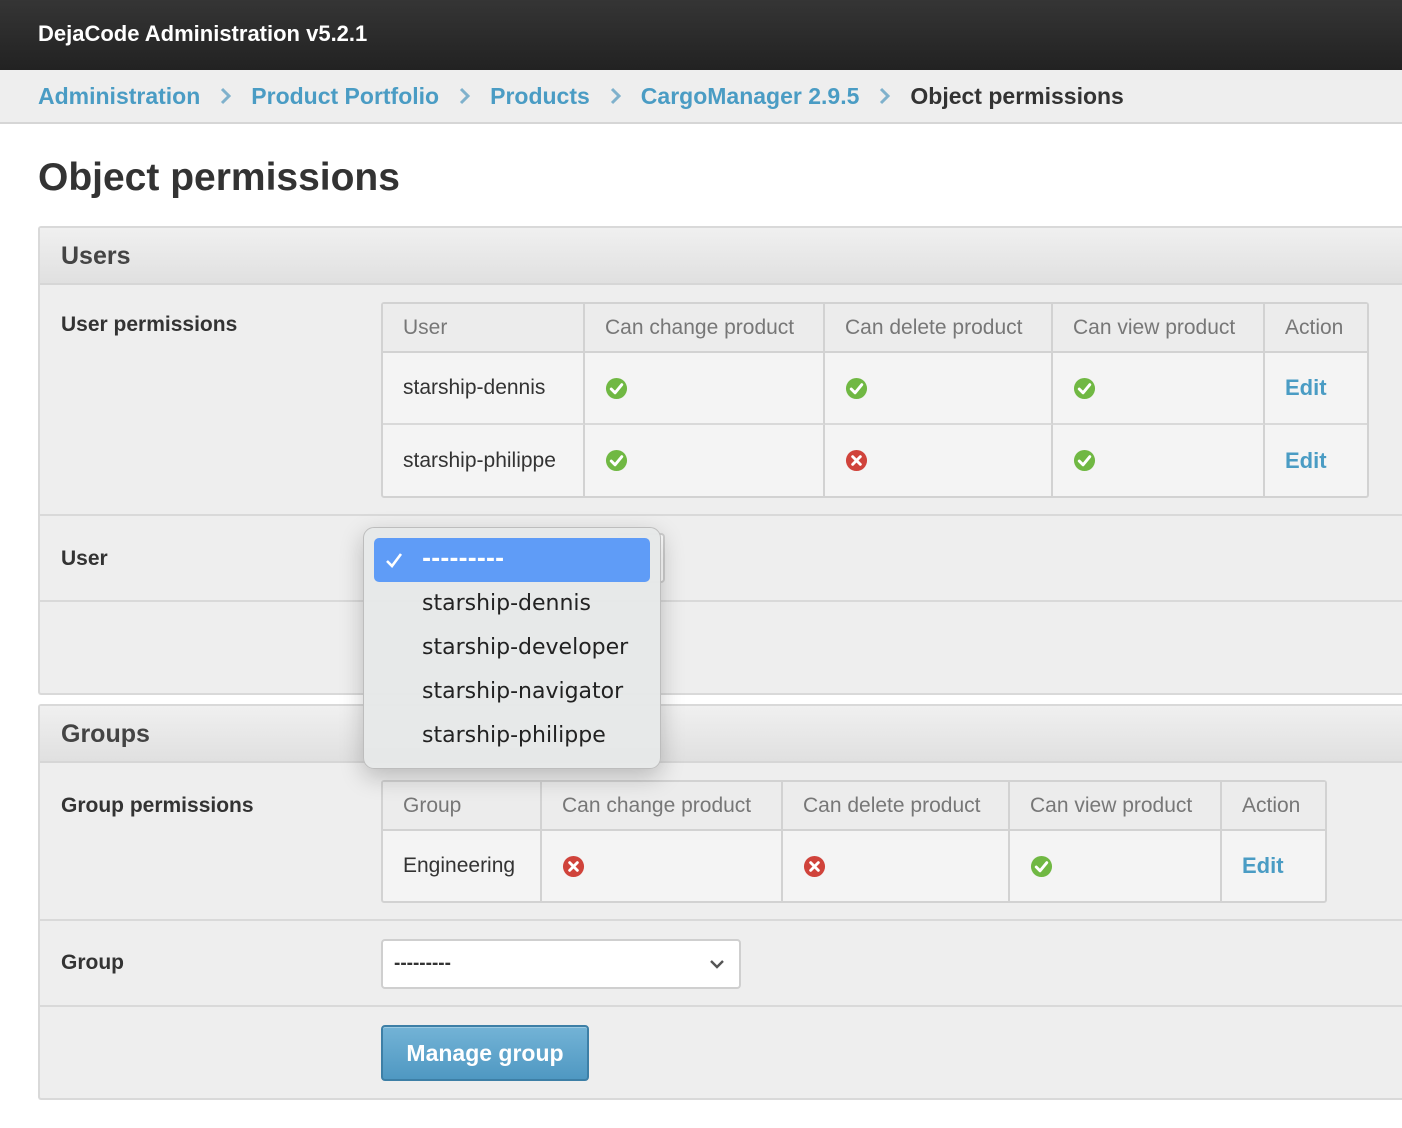 The image size is (1402, 1128). I want to click on group-action-row: Manage group, so click(721, 1052).